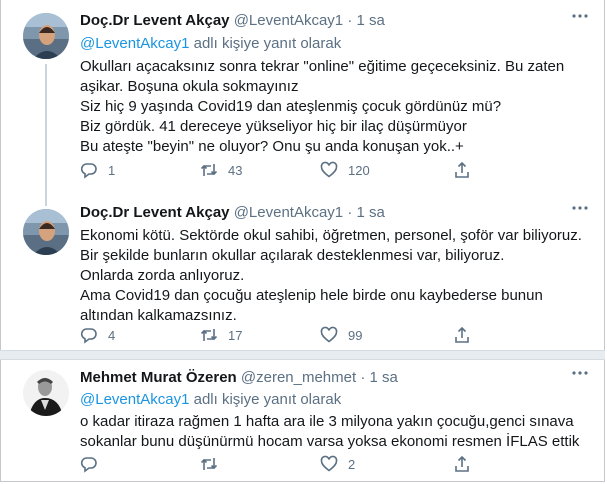 The image size is (607, 484). Describe the element at coordinates (345, 170) in the screenshot. I see `like-button: 120` at that location.